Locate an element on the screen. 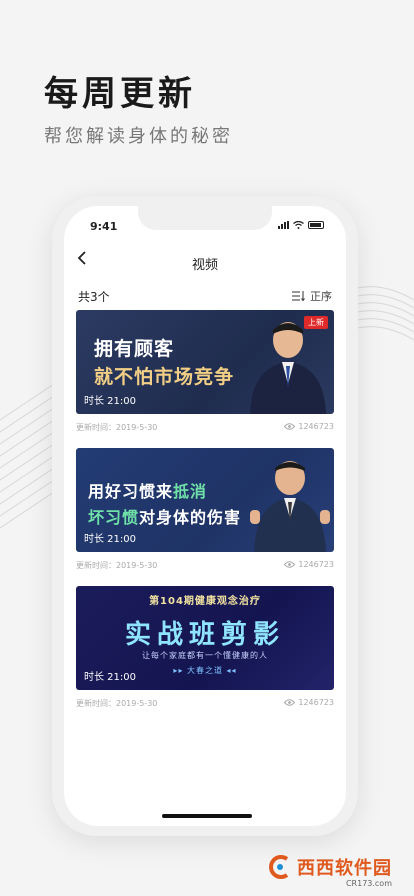 Image resolution: width=414 pixels, height=896 pixels. watermark-text: 西西软件园 is located at coordinates (344, 868).